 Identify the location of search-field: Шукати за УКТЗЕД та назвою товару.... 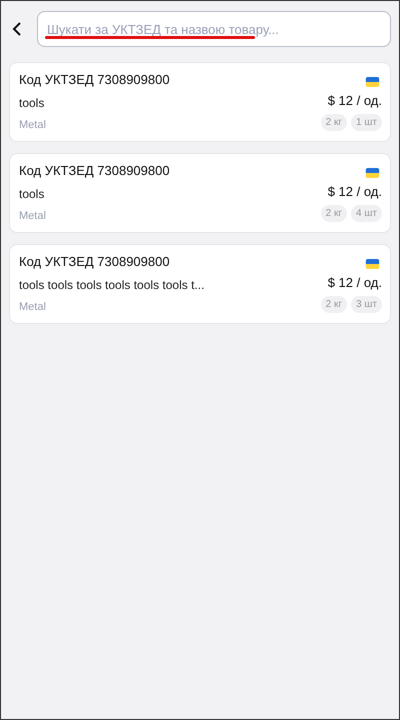
(214, 29).